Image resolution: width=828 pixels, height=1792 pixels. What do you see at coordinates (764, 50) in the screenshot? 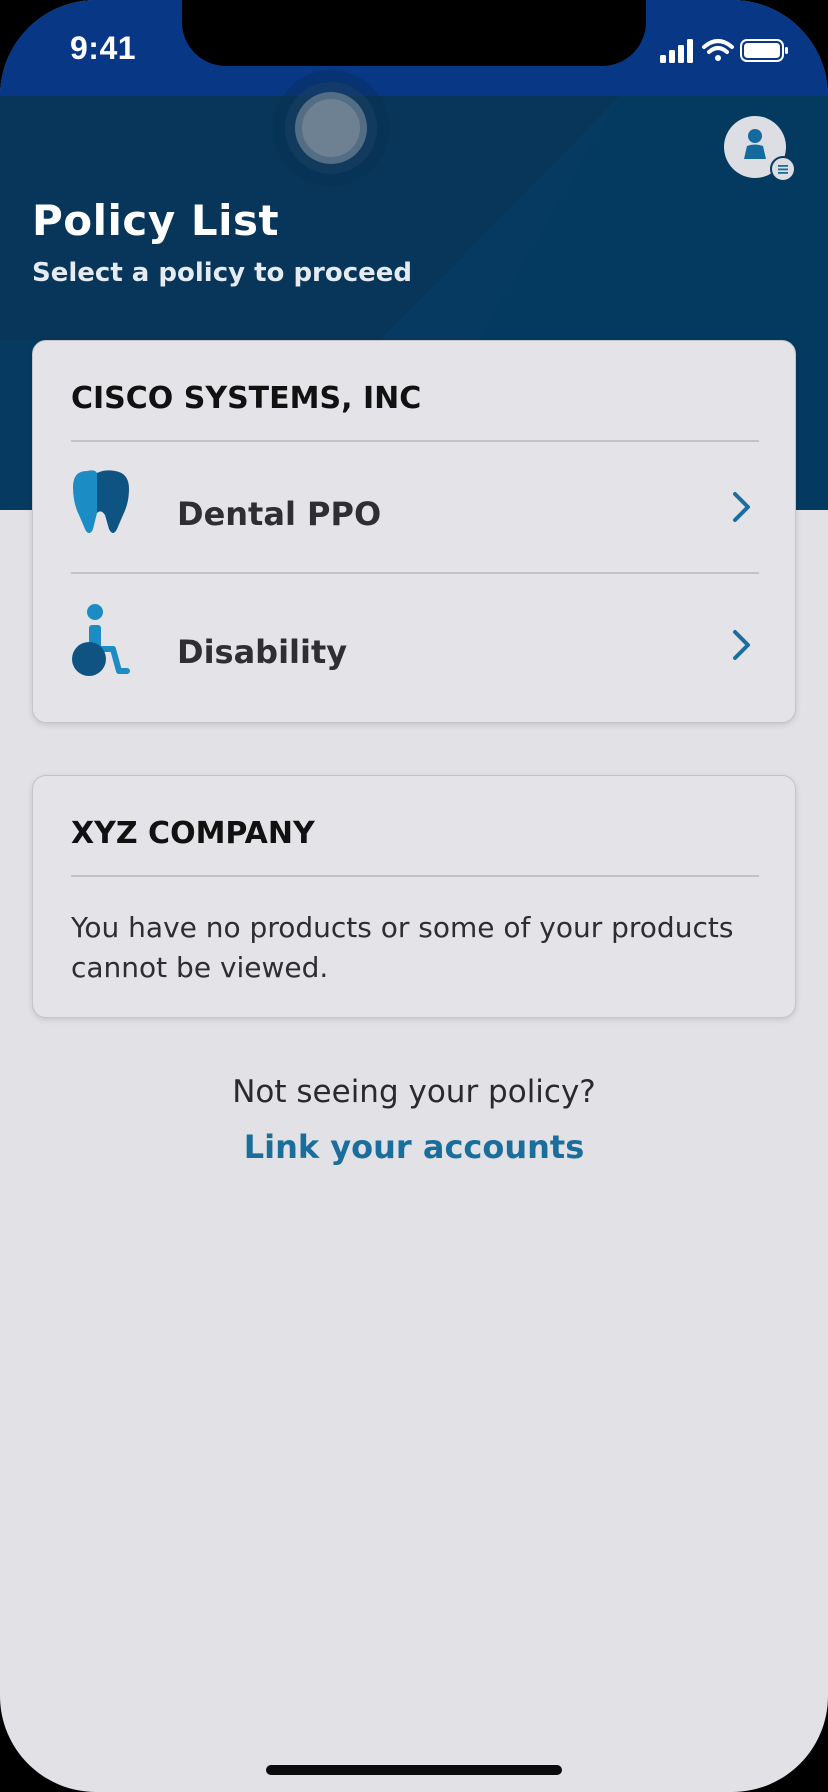
I see `battery-icon` at bounding box center [764, 50].